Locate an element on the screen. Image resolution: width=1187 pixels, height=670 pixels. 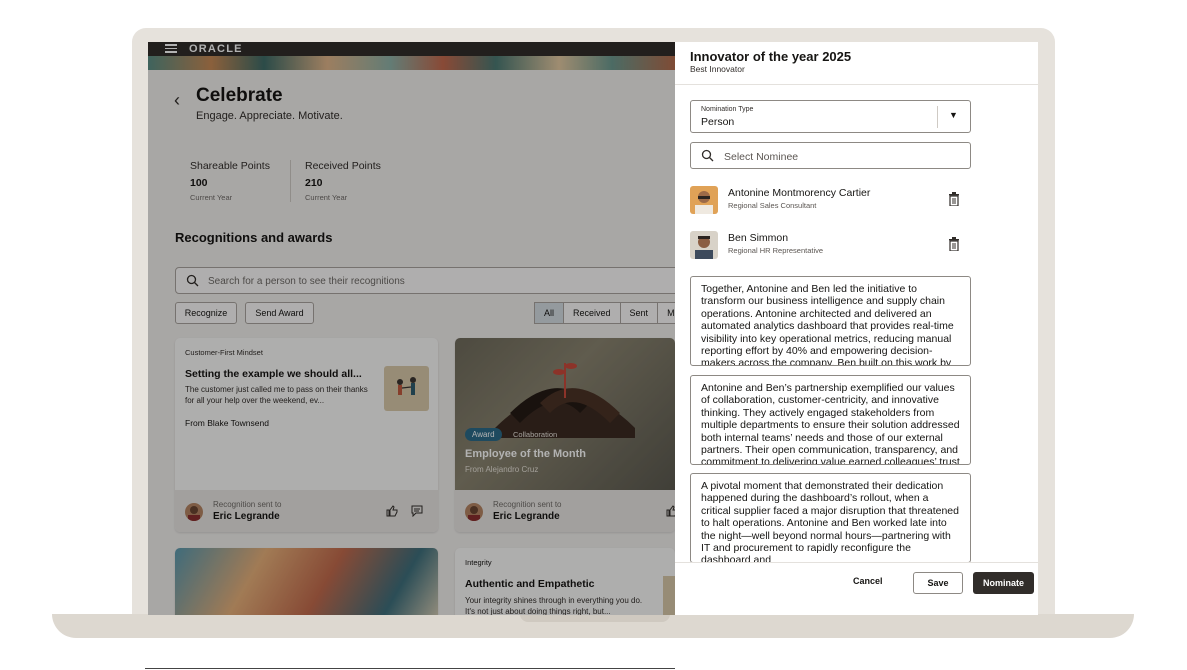
laptop-notch is located at coordinates (595, 618).